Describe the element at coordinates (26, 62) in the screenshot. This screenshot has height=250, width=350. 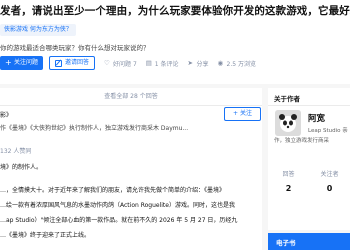
I see `follow-question-label: 关注问题` at that location.